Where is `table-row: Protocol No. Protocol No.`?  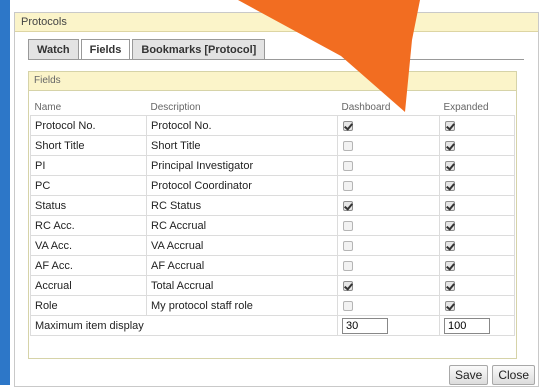
table-row: Protocol No. Protocol No. is located at coordinates (272, 125).